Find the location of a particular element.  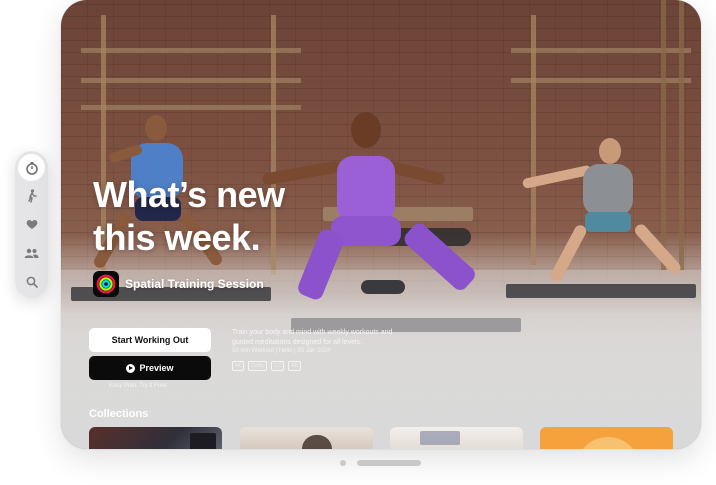

search-icon is located at coordinates (32, 282).